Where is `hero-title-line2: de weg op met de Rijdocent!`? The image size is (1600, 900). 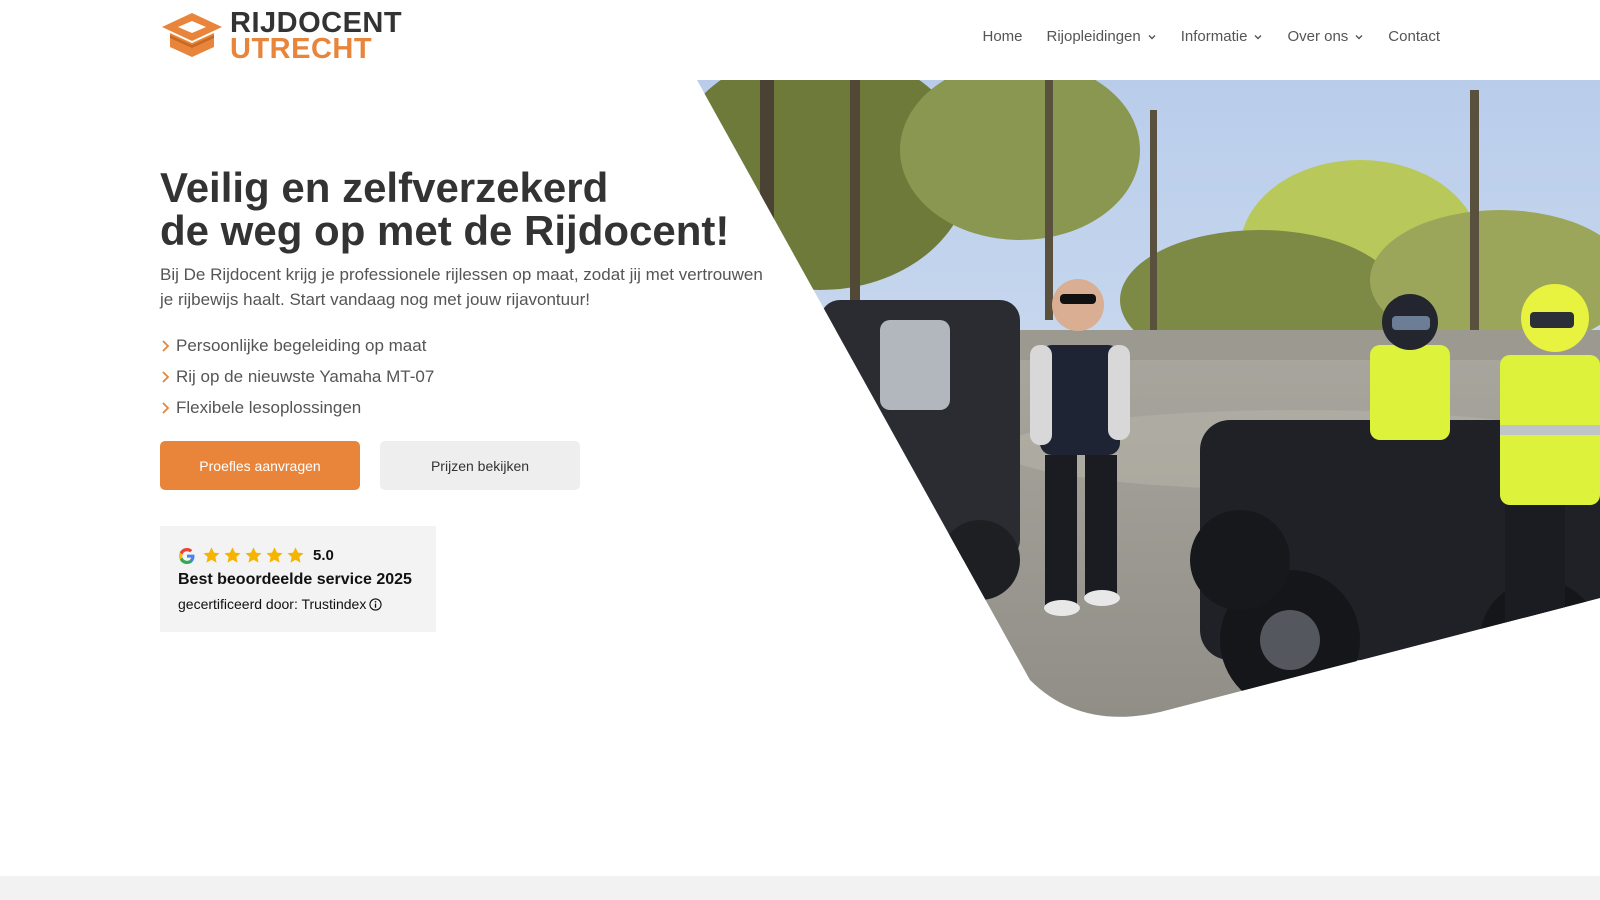 hero-title-line2: de weg op met de Rijdocent! is located at coordinates (445, 230).